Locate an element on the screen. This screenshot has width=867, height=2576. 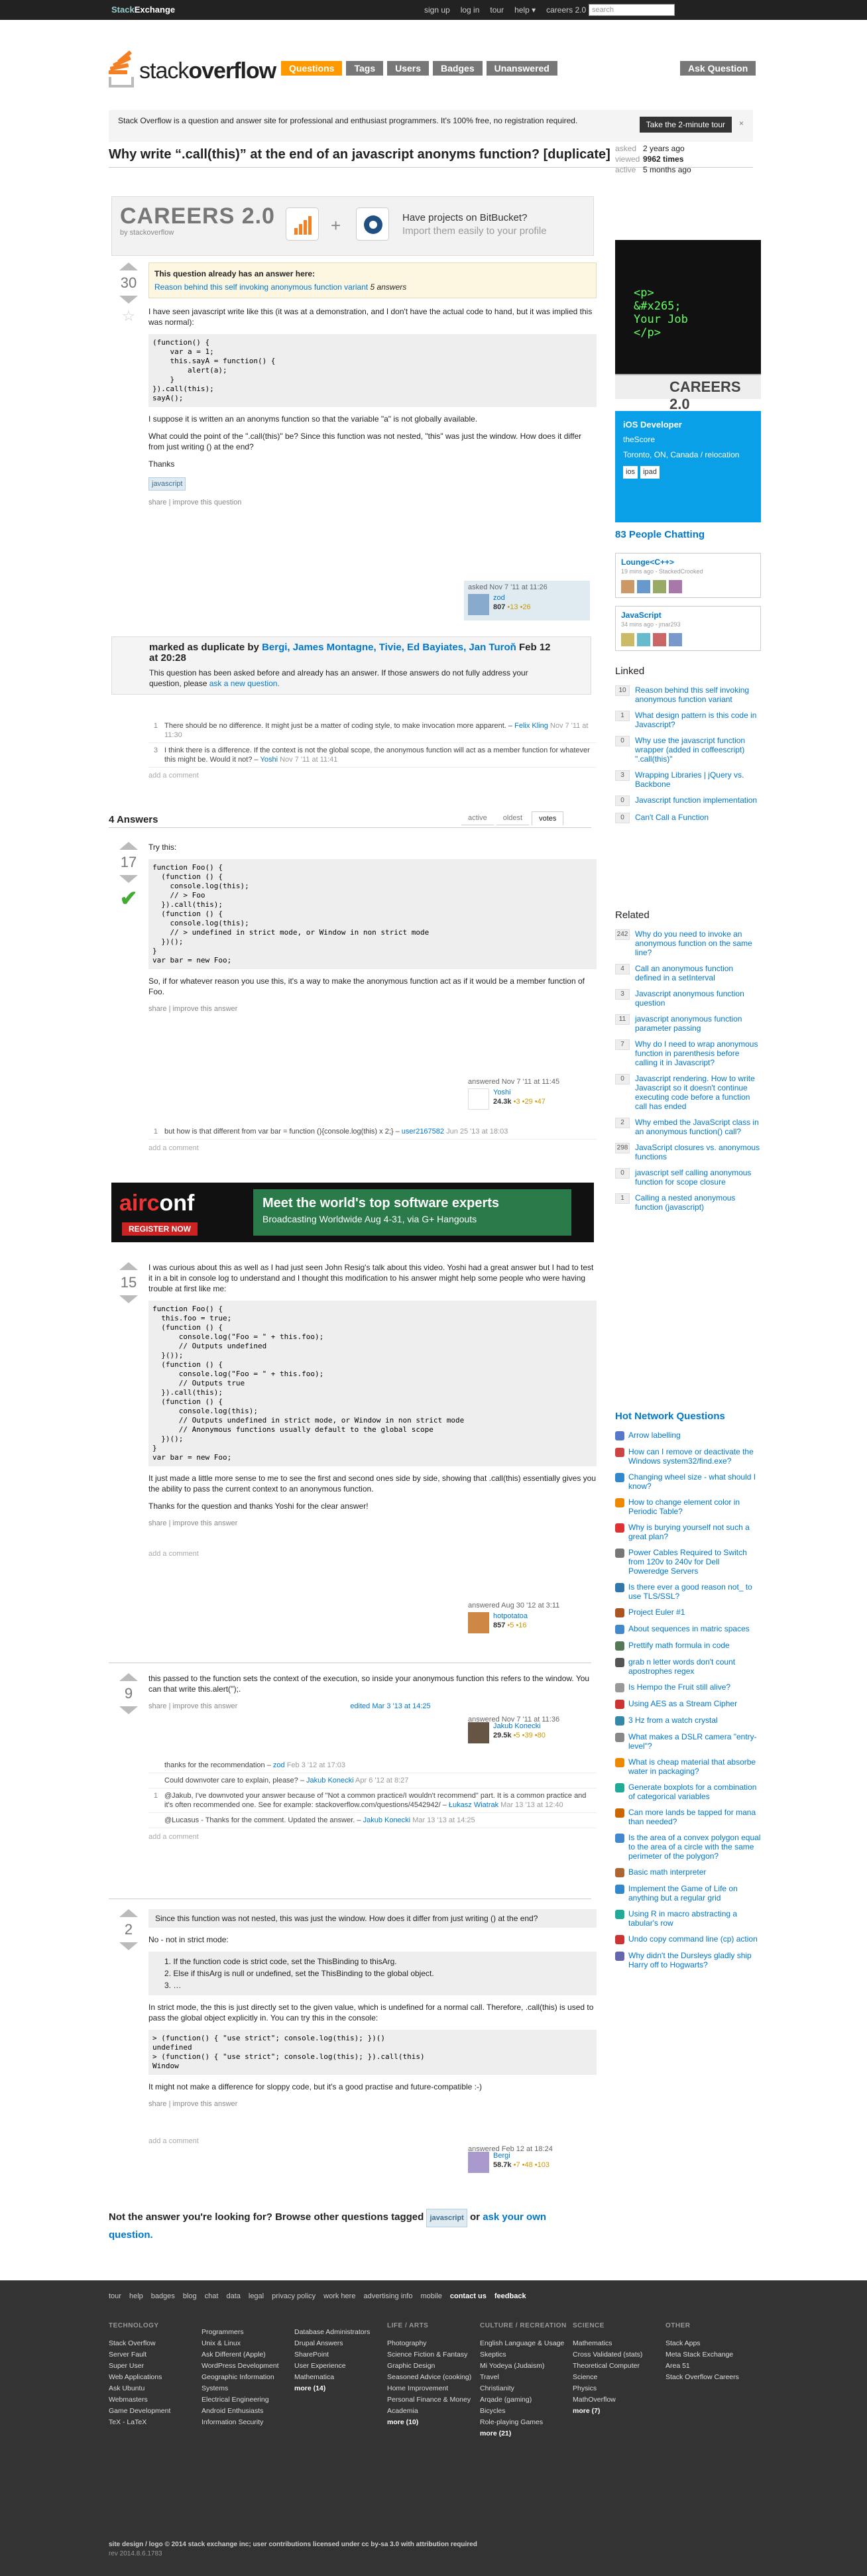
chat-room: JavaScript 34 mins ago - jmar293 is located at coordinates (688, 629).